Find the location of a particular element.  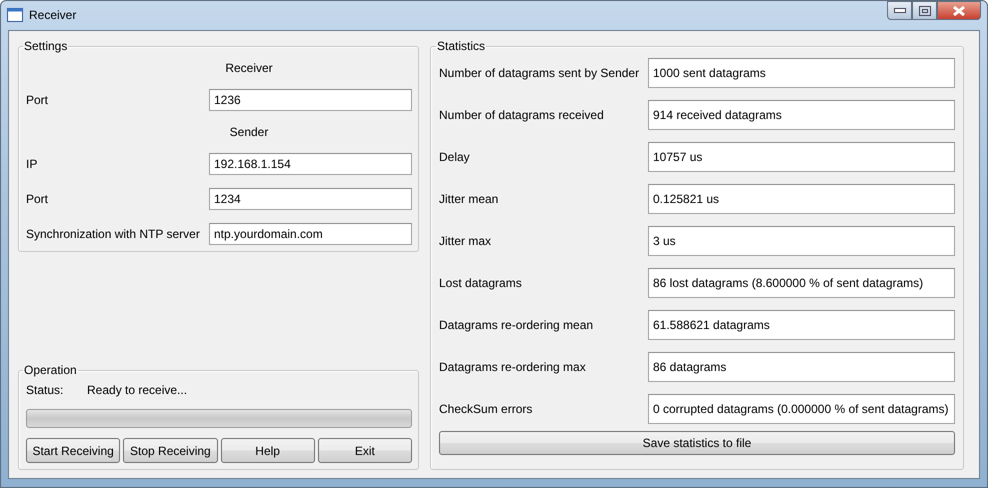

input-field: 1236 is located at coordinates (310, 100).